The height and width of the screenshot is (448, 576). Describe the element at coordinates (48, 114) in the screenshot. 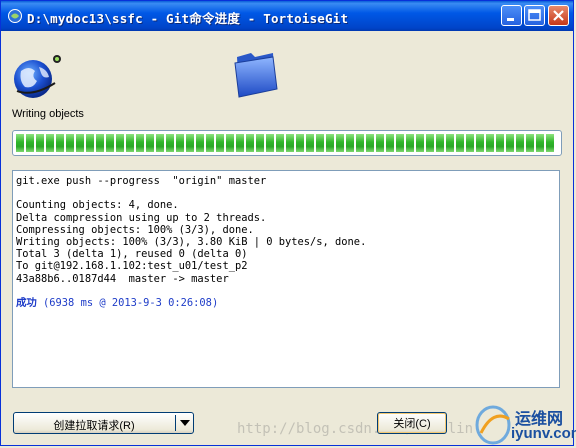

I see `status-label: Writing objects` at that location.